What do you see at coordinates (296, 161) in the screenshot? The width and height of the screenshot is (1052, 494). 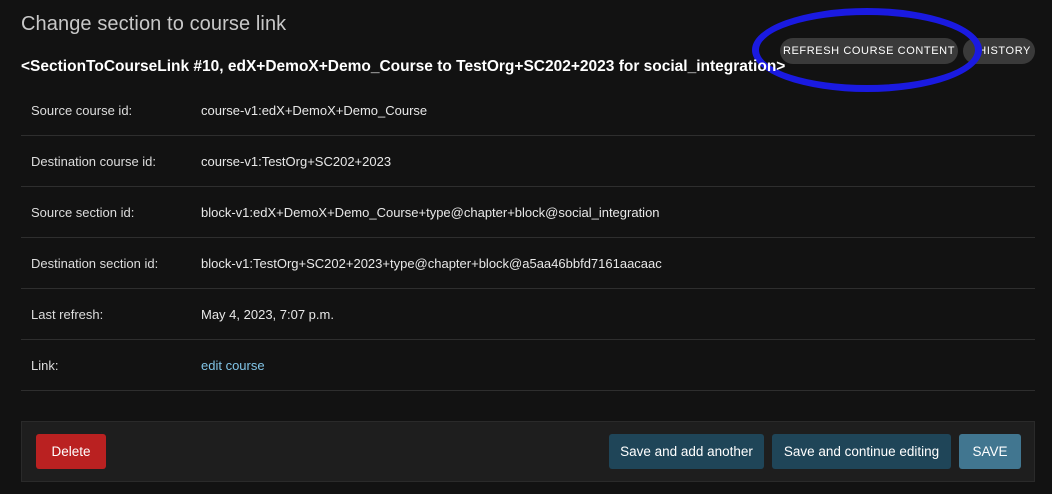 I see `field-value: course-v1:TestOrg+SC202+2023` at bounding box center [296, 161].